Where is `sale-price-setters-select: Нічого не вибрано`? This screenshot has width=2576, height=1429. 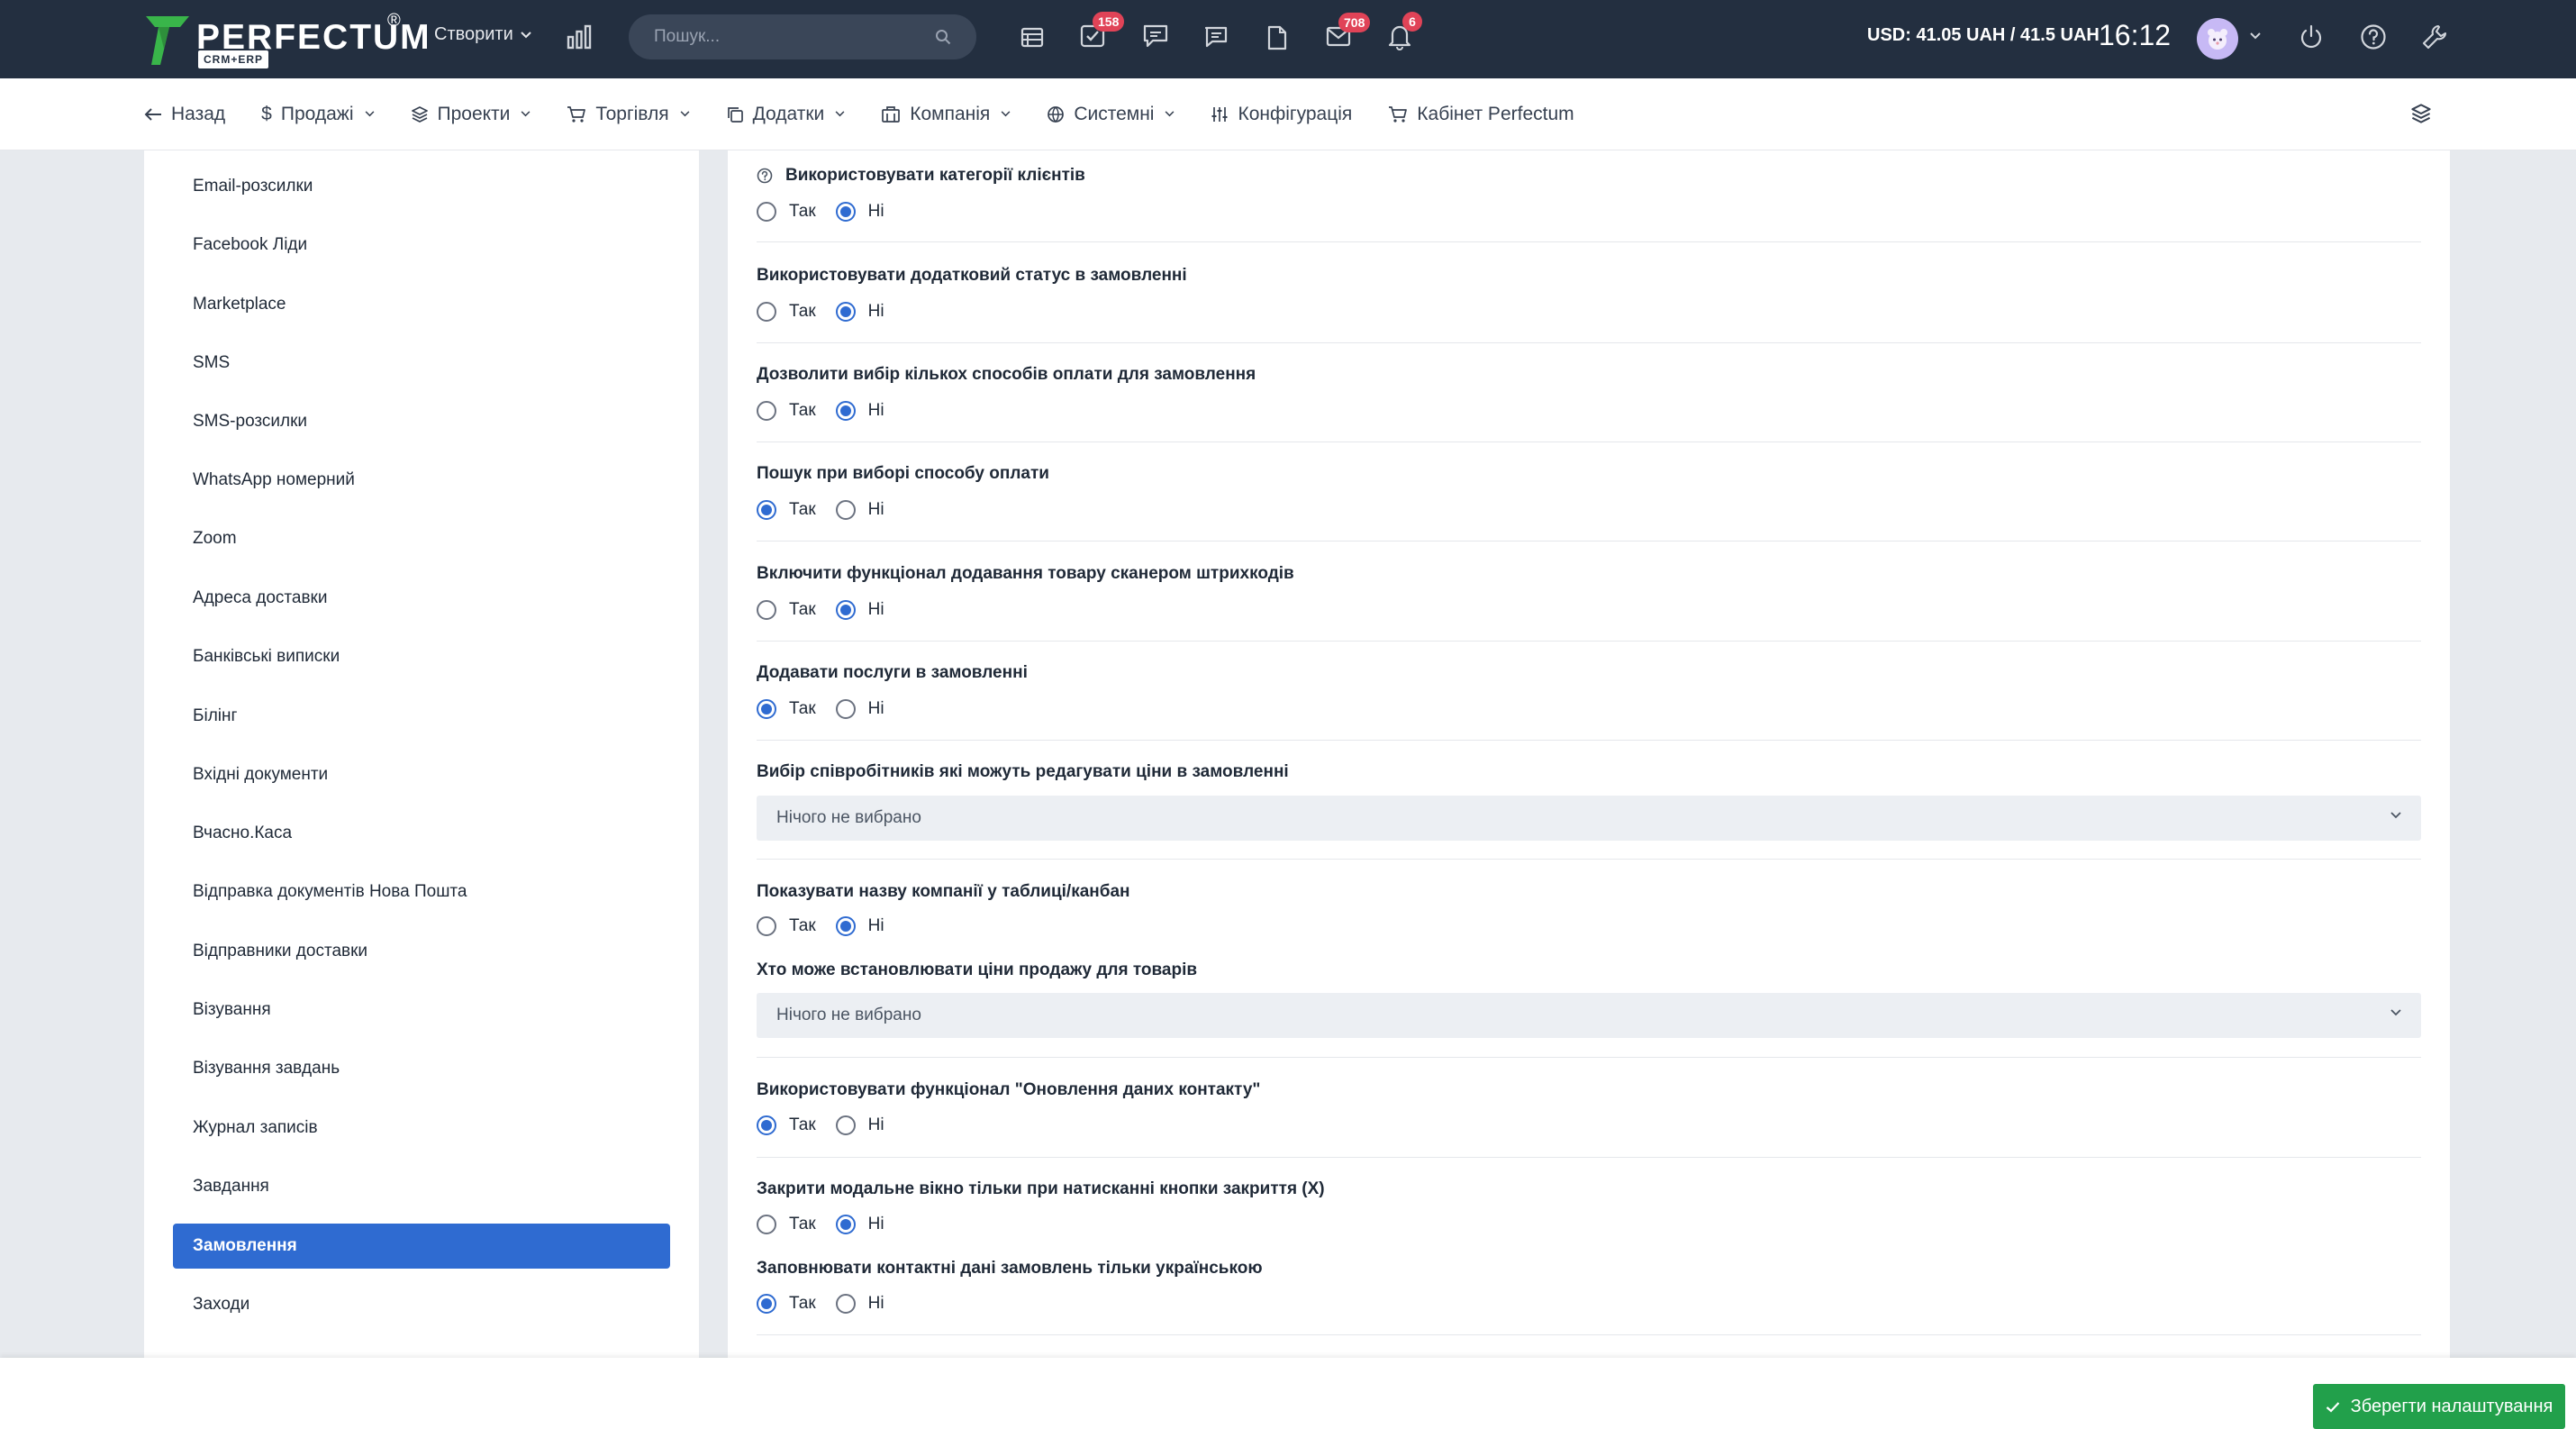
sale-price-setters-select: Нічого не вибрано is located at coordinates (1589, 1015).